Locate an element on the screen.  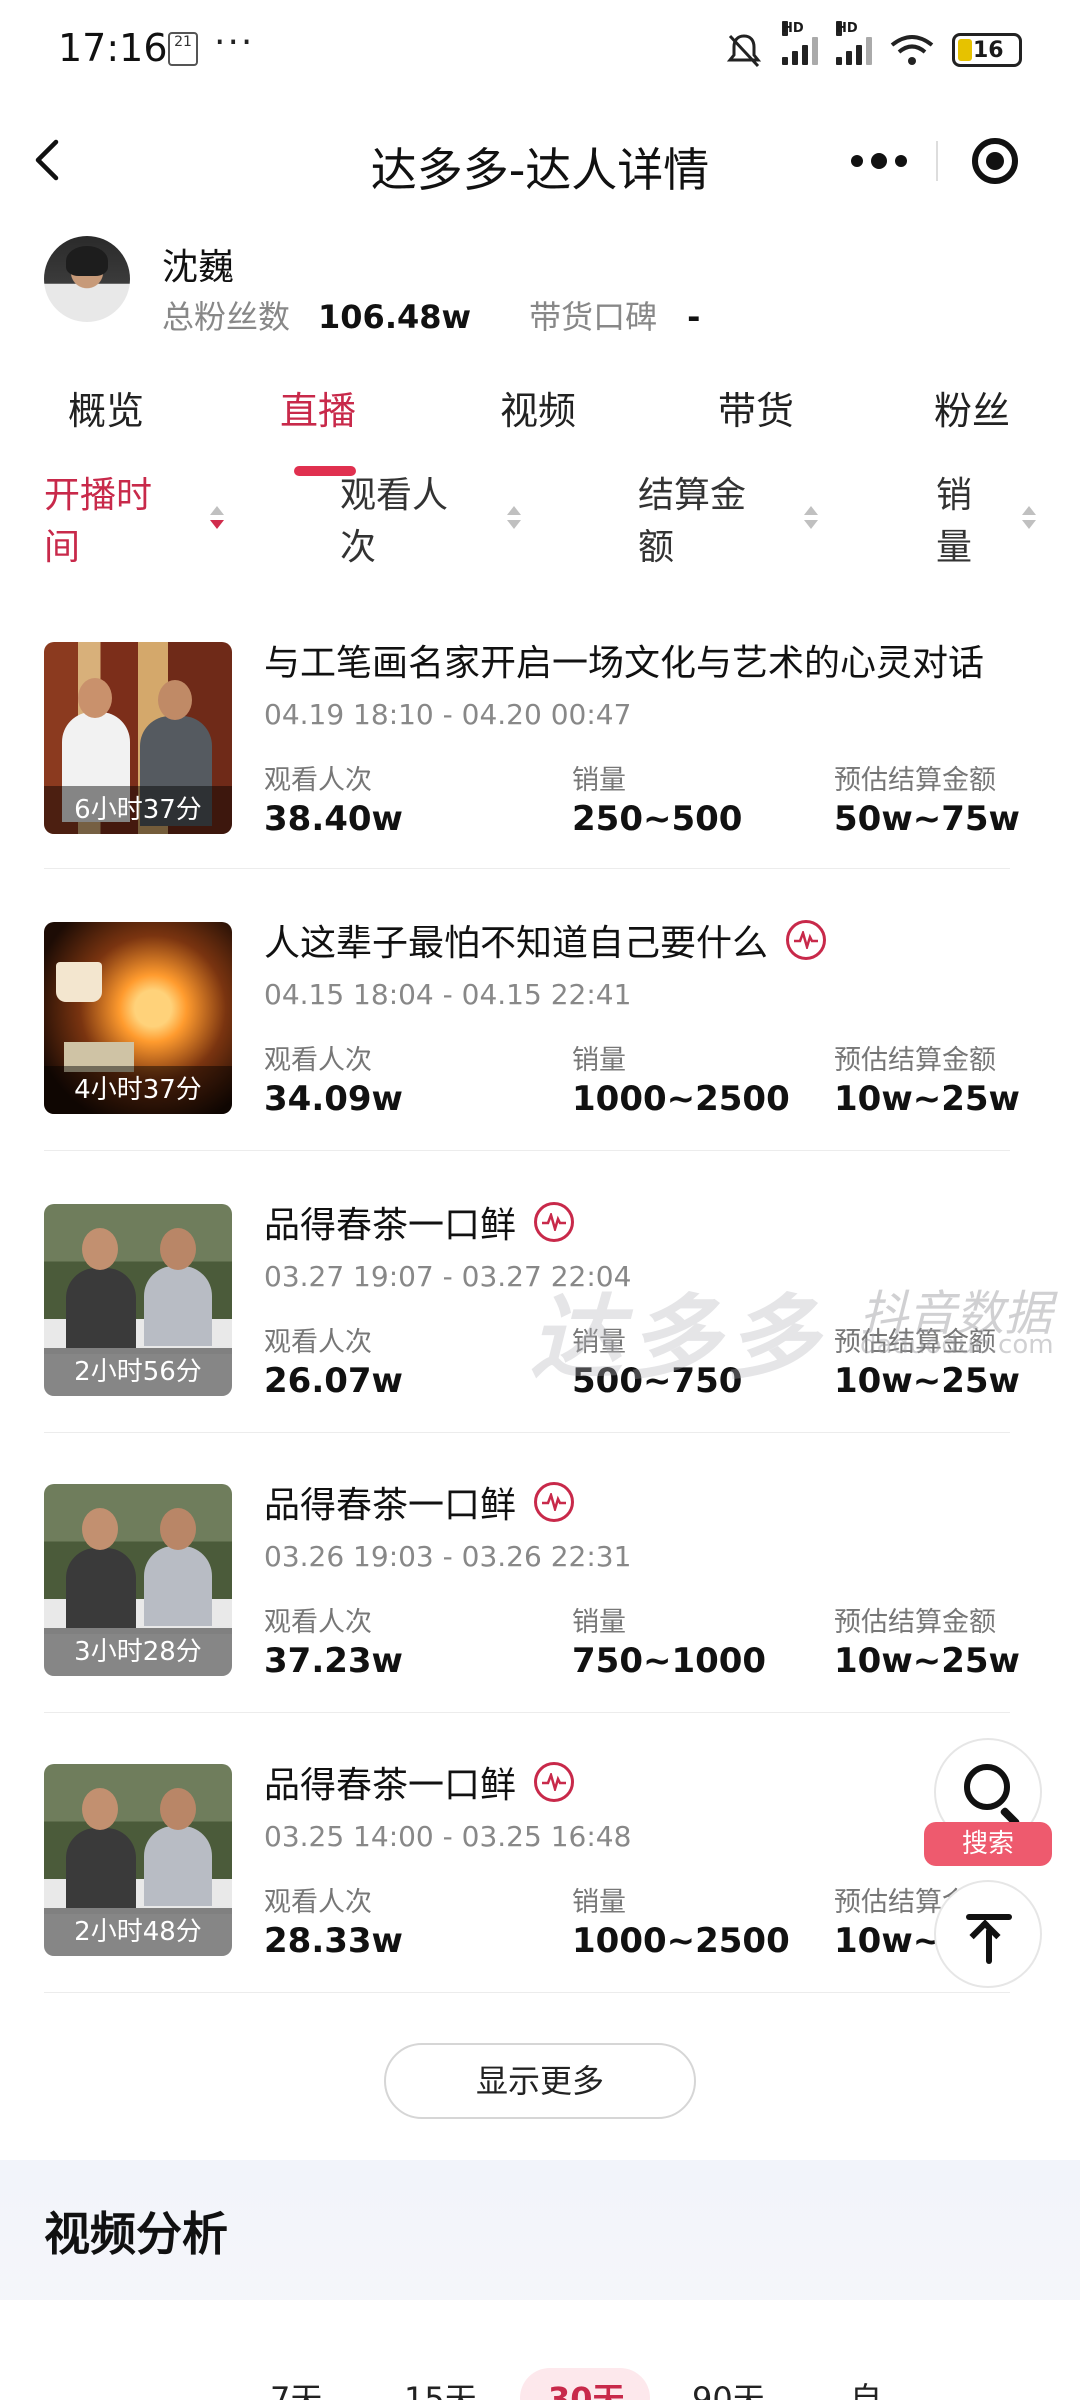
sort-arrows-icon is located at coordinates (1028, 521).